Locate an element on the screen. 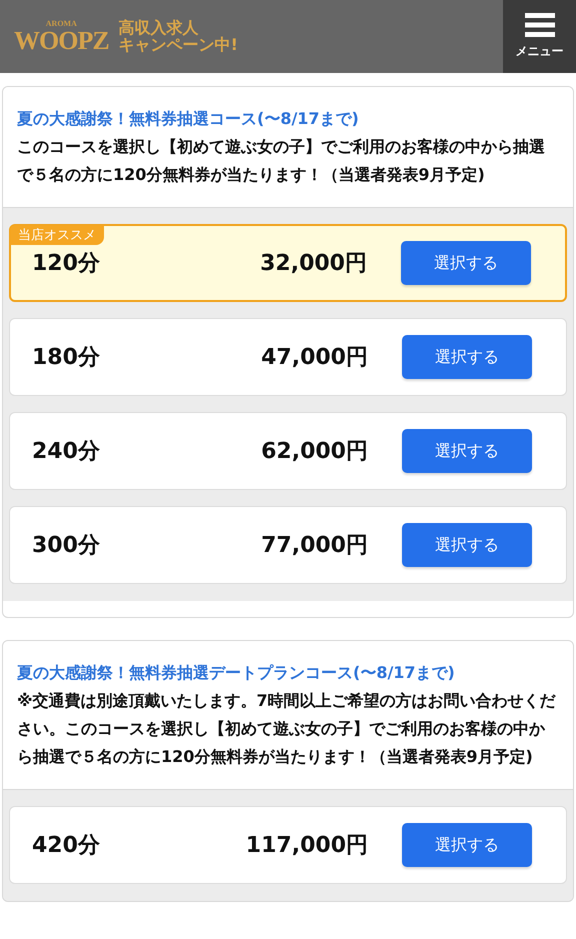  course-description: このコースを選択し【初めて遊ぶ女の子】でご利用のお客様の中から抽選で５名の方に120分無料券が当たります！（当選者発表9月予定) is located at coordinates (281, 161).